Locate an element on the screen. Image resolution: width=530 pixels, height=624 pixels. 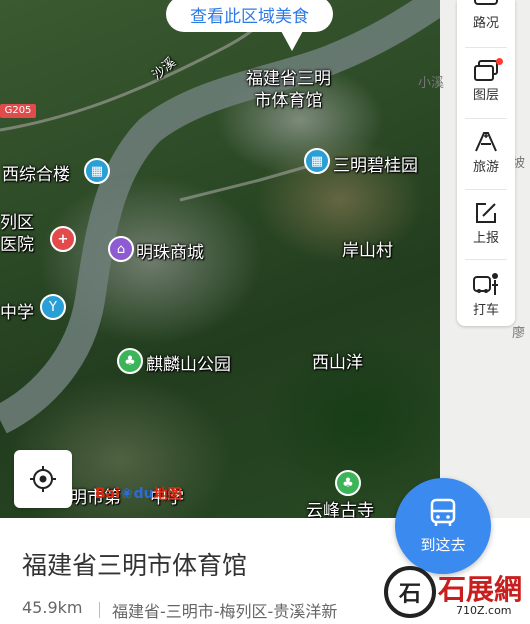
toolbar-item-taxi: 打车 is located at coordinates (486, 294).